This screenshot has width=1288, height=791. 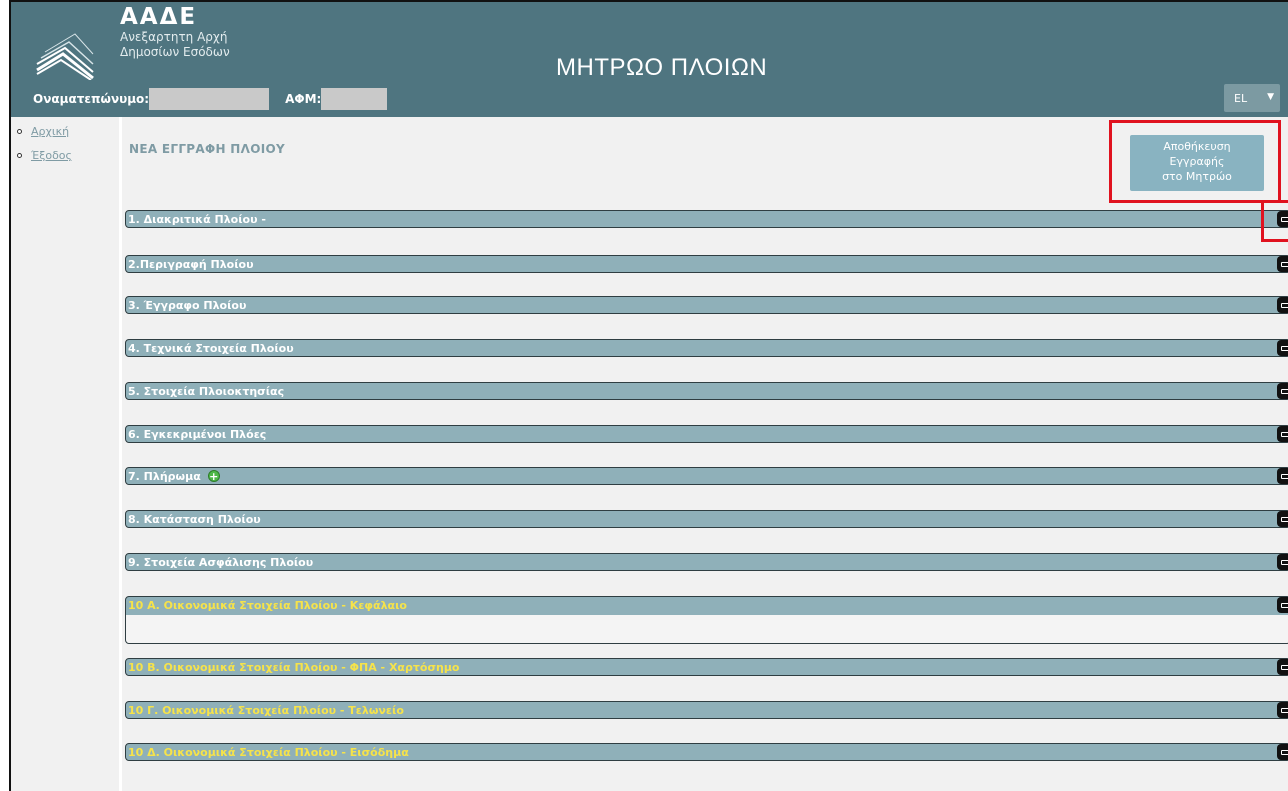 I want to click on section-label: 4. Τεχνικά Στοιχεία Πλοίου, so click(x=211, y=348).